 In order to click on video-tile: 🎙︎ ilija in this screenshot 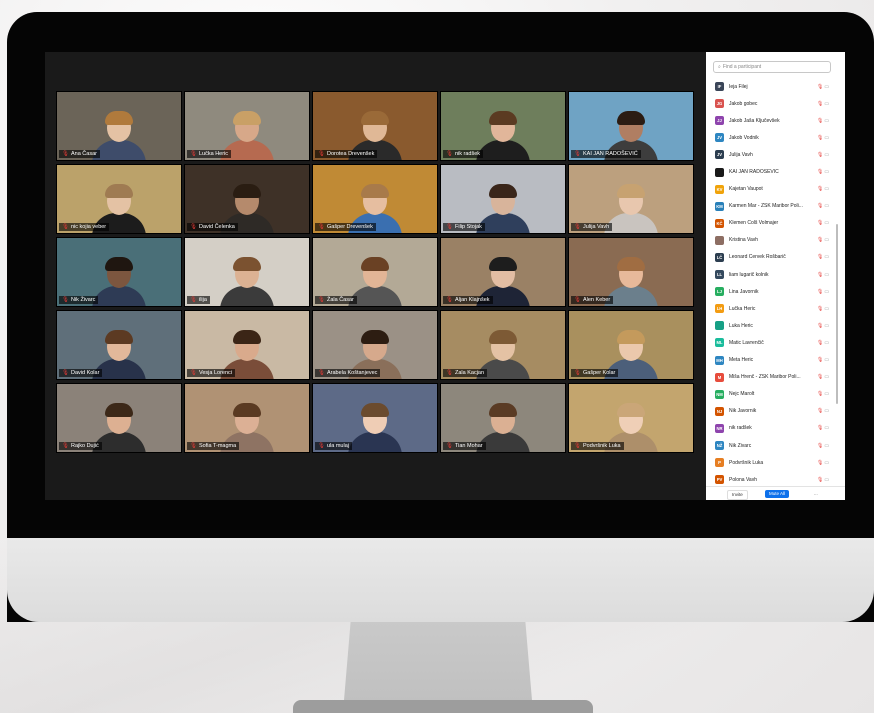, I will do `click(247, 272)`.